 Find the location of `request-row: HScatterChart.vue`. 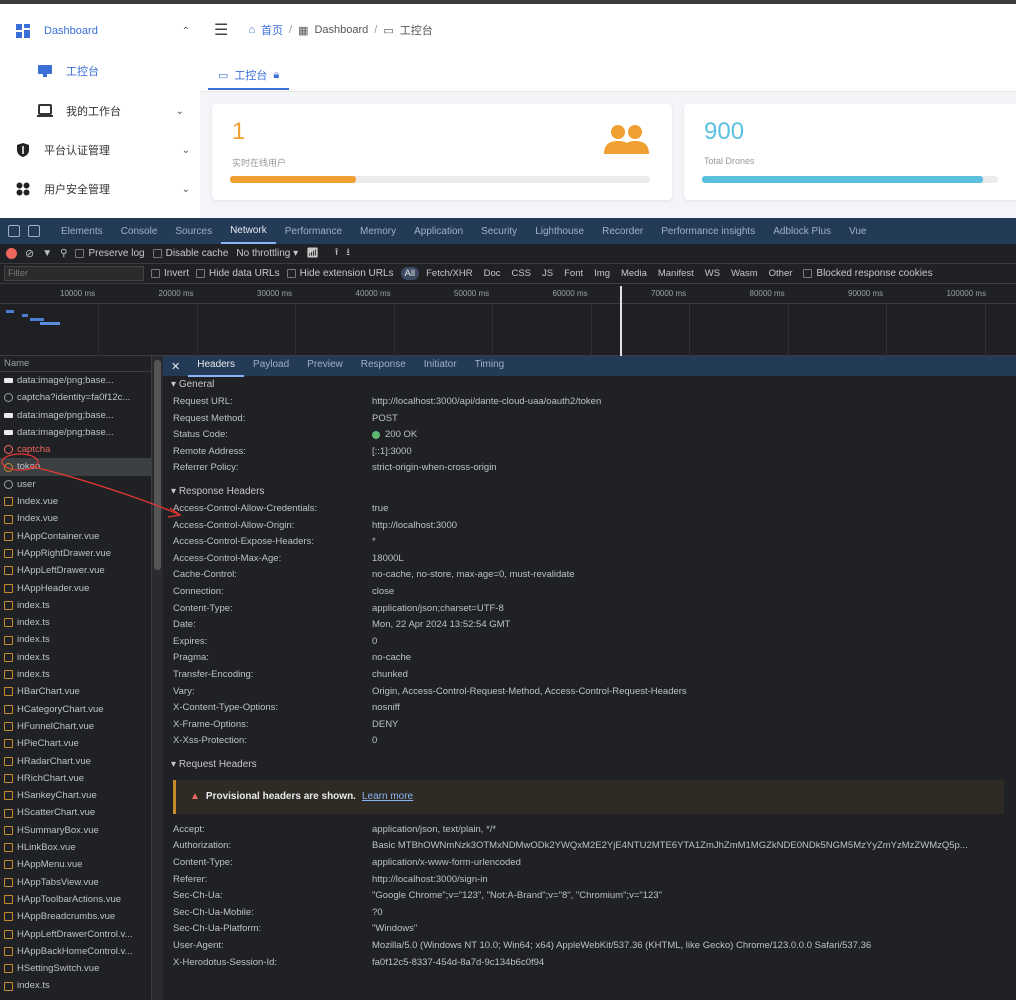

request-row: HScatterChart.vue is located at coordinates (75, 812).